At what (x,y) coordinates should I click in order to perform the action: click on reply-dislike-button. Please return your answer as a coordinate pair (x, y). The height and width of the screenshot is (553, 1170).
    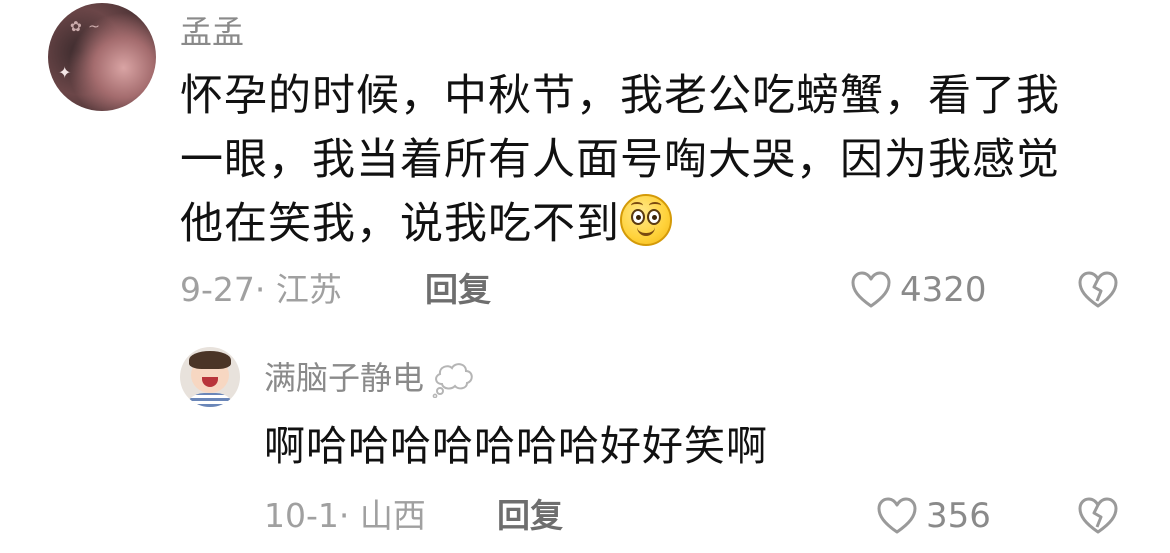
    Looking at the image, I should click on (1098, 516).